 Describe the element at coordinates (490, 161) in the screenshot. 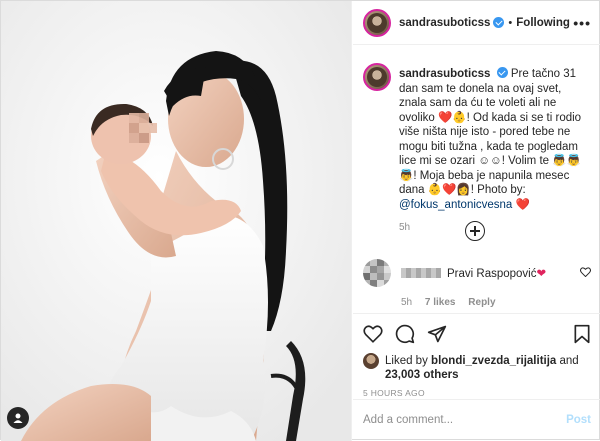

I see `caption-emoji: ☺☺` at that location.